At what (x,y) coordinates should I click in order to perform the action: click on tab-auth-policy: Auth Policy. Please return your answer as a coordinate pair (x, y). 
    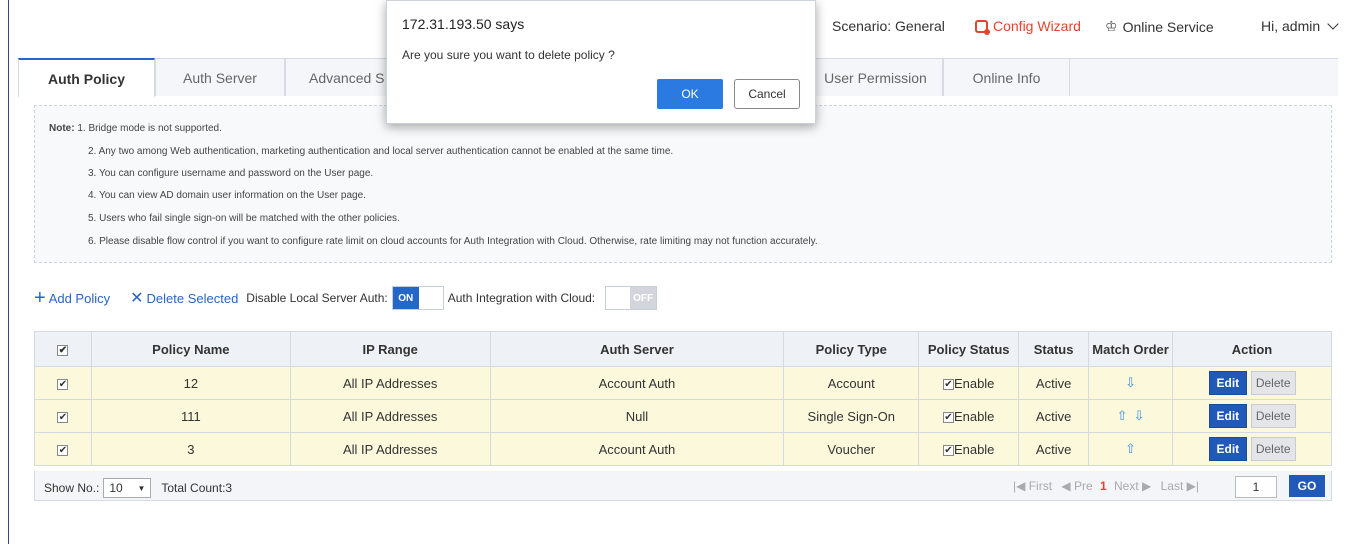
    Looking at the image, I should click on (86, 77).